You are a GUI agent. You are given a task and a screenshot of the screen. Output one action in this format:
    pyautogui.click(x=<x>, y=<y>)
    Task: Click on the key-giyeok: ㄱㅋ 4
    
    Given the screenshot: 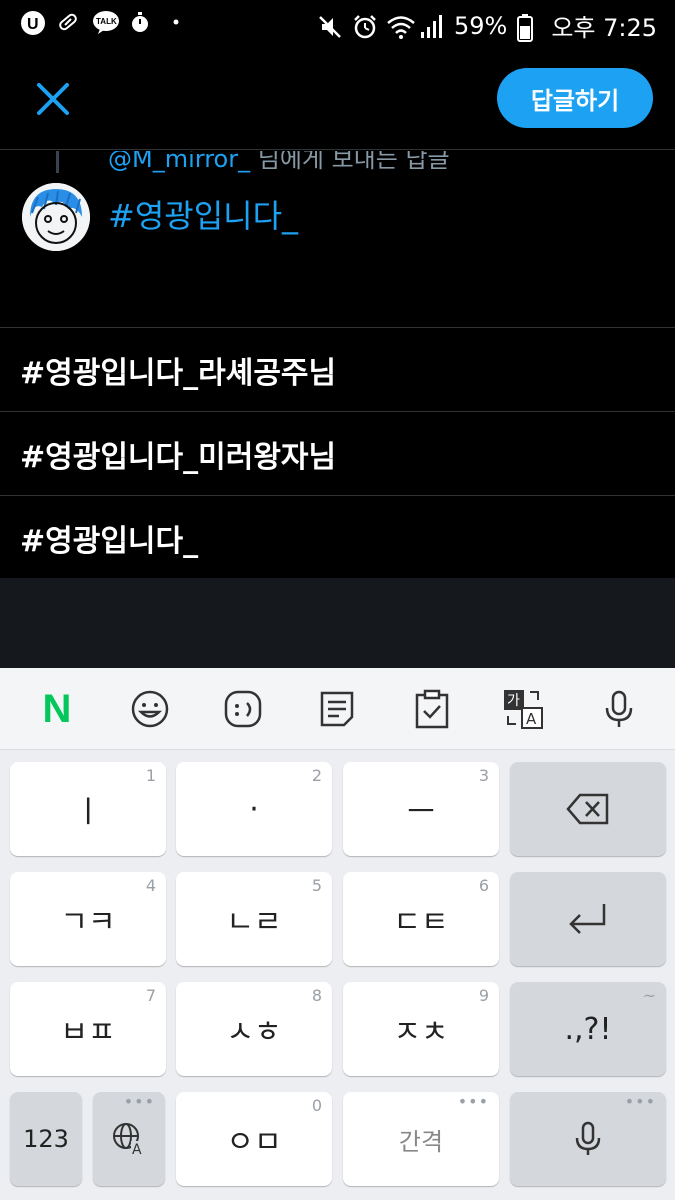 What is the action you would take?
    pyautogui.click(x=88, y=919)
    